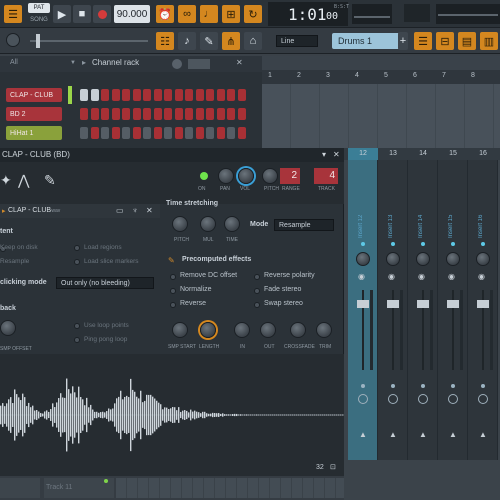  I want to click on pitch-knob, so click(270, 176).